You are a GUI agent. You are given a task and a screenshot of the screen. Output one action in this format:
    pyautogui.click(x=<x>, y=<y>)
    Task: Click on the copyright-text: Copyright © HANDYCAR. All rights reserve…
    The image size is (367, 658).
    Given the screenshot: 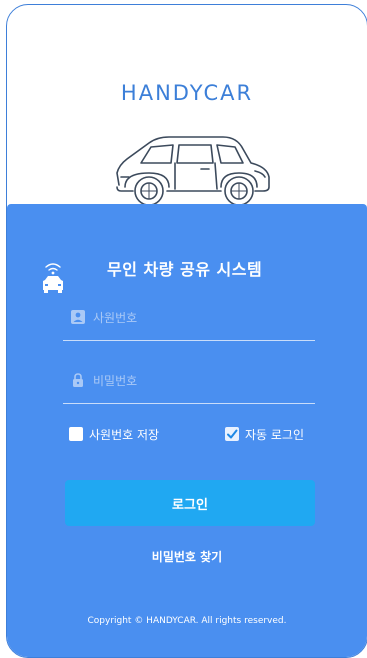 What is the action you would take?
    pyautogui.click(x=187, y=621)
    